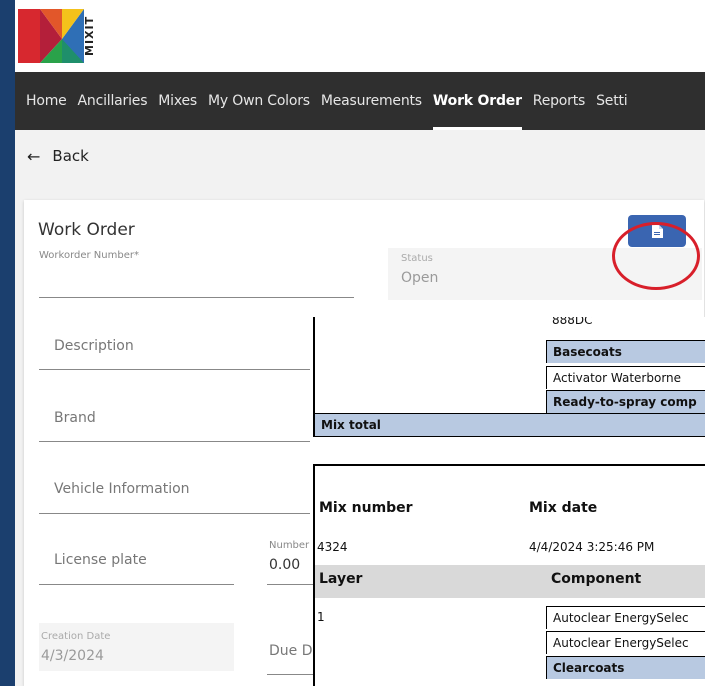 Image resolution: width=705 pixels, height=686 pixels. Describe the element at coordinates (72, 656) in the screenshot. I see `creation-date-value: 4/3/2024` at that location.